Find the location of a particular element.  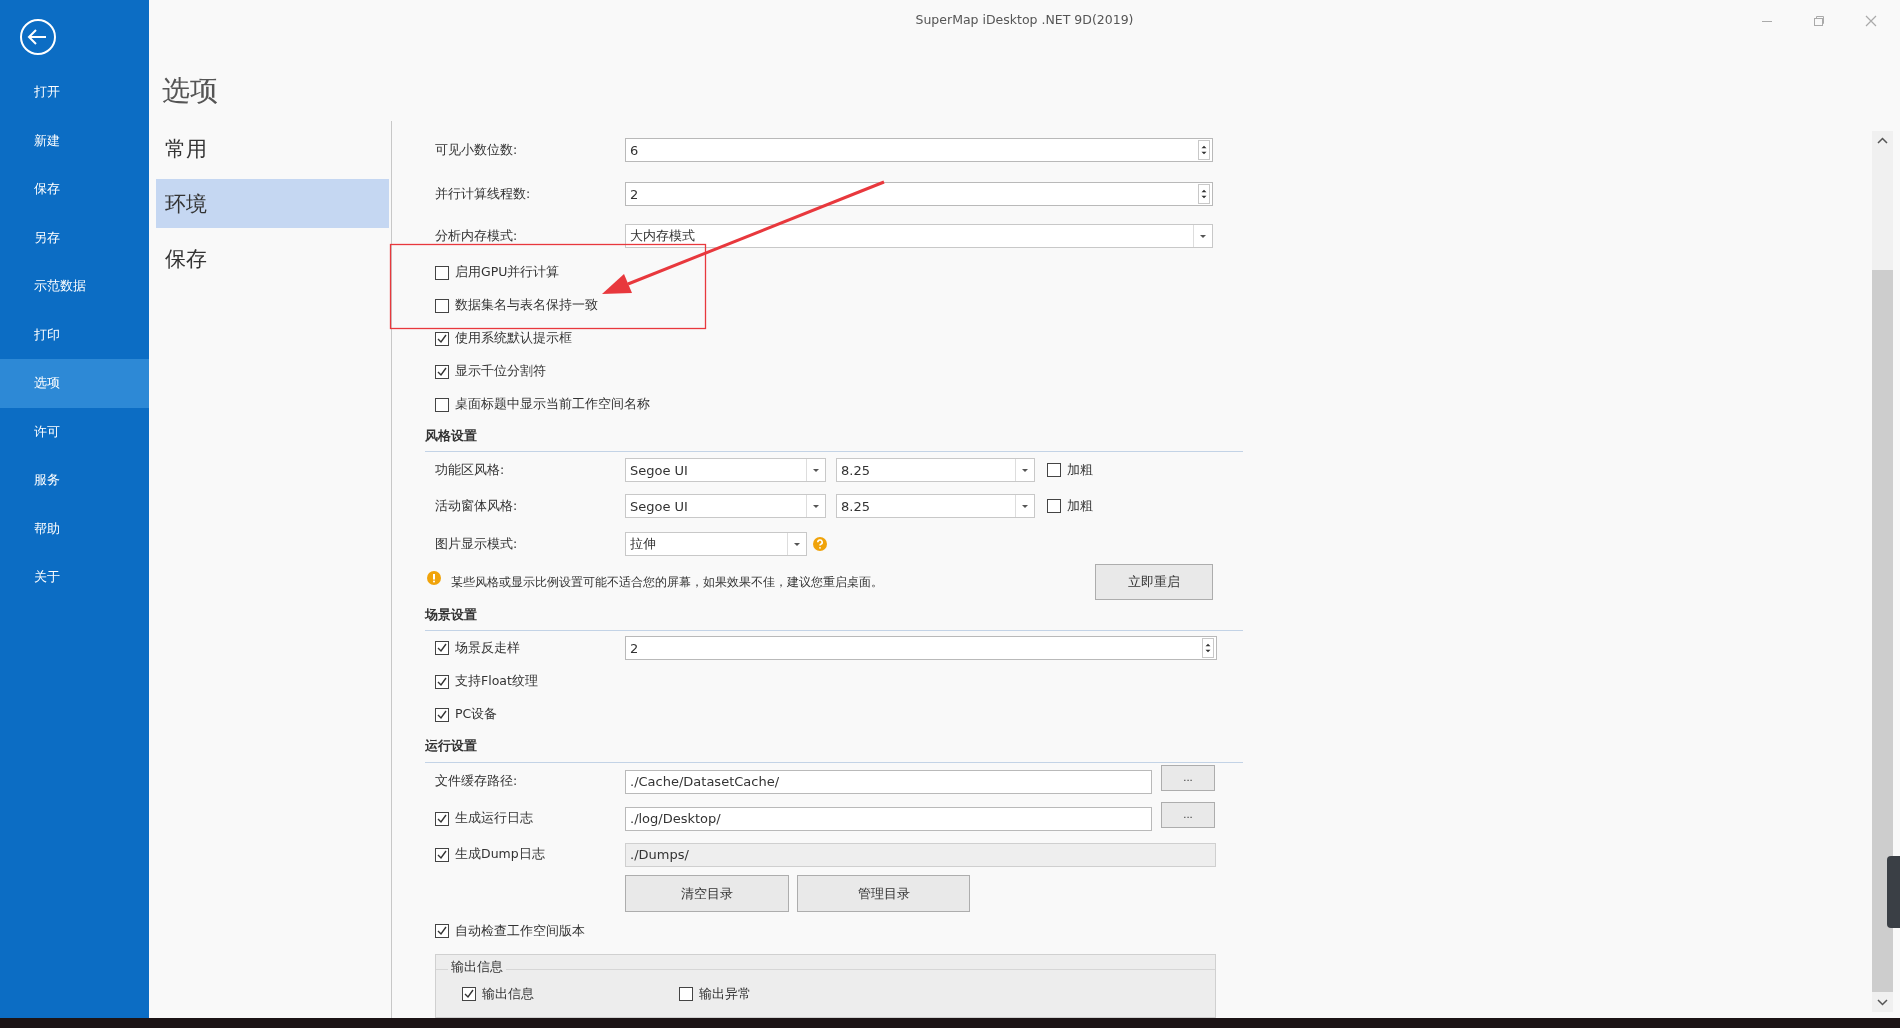

section-heading: 场景设置 is located at coordinates (834, 616).